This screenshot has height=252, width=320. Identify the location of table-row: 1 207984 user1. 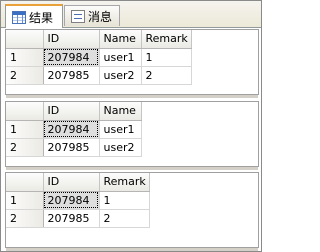
(74, 129).